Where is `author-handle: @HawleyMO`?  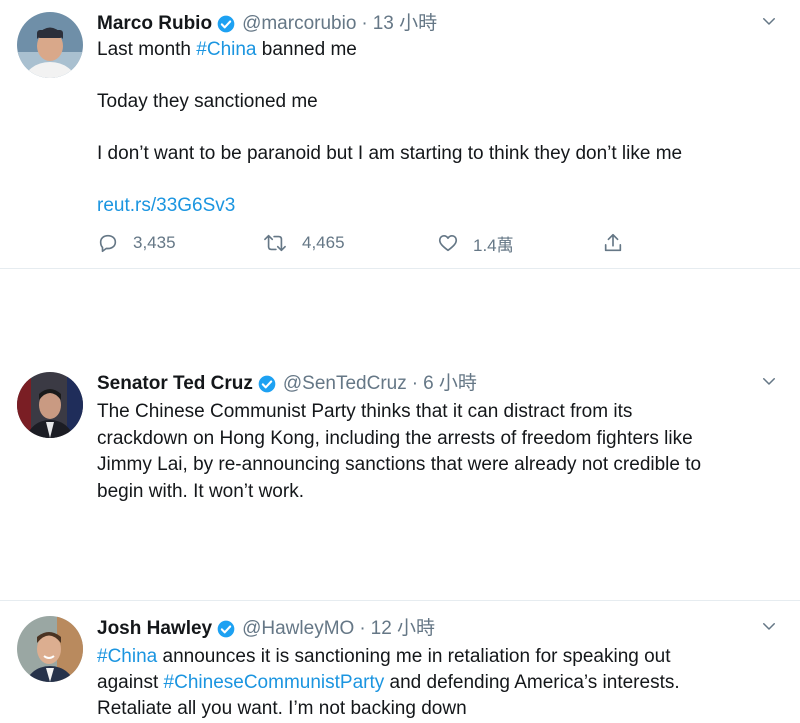
author-handle: @HawleyMO is located at coordinates (298, 629).